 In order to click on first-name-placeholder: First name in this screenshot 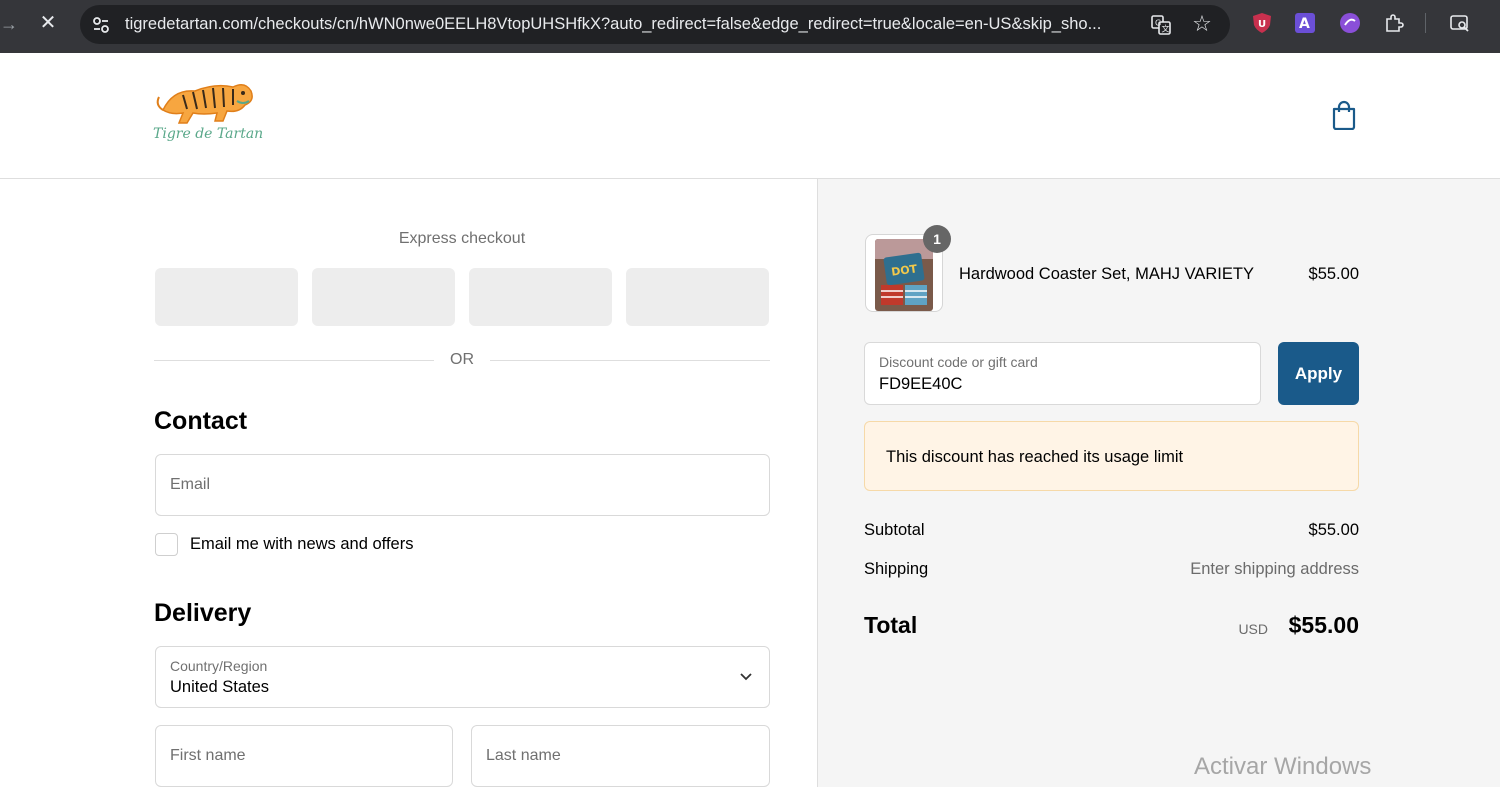, I will do `click(208, 755)`.